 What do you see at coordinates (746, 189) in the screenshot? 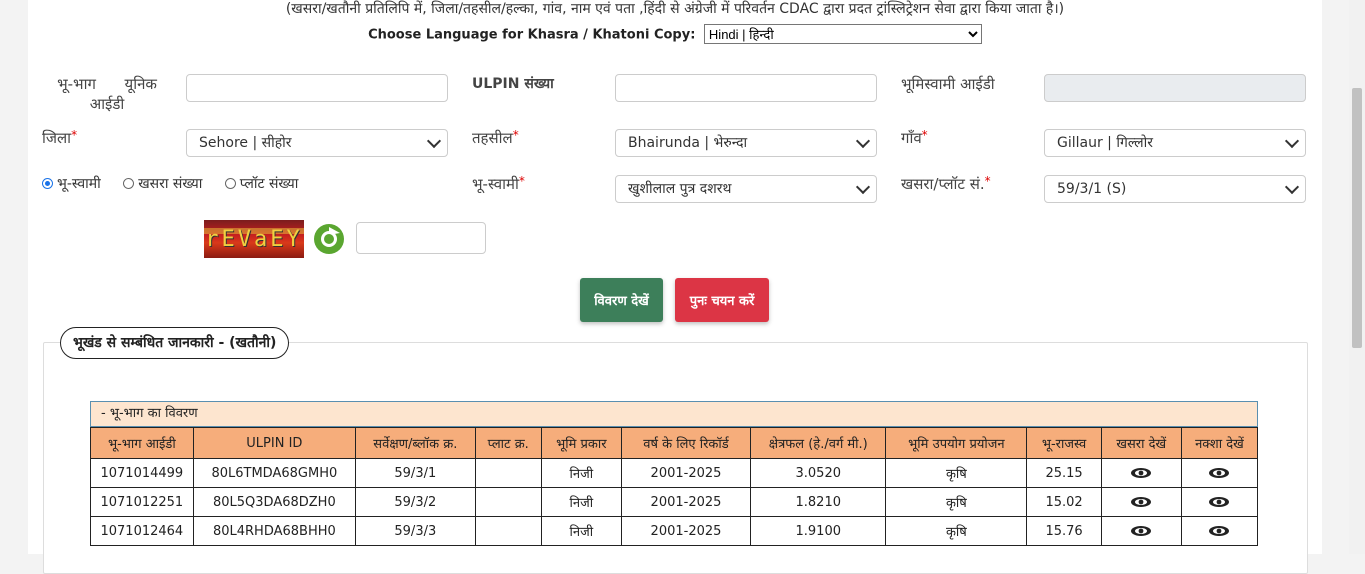
I see `owner-select: खुशीलाल पुत्र दशरथ` at bounding box center [746, 189].